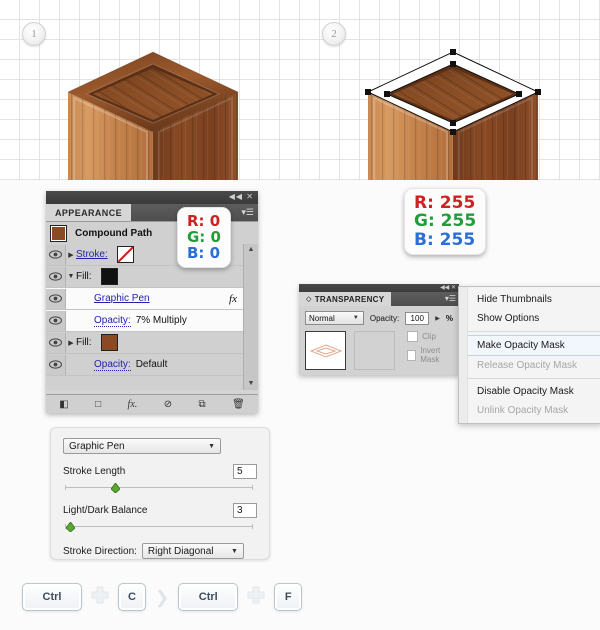 This screenshot has width=600, height=630. What do you see at coordinates (94, 471) in the screenshot?
I see `stroke-length-label: Stroke Length` at bounding box center [94, 471].